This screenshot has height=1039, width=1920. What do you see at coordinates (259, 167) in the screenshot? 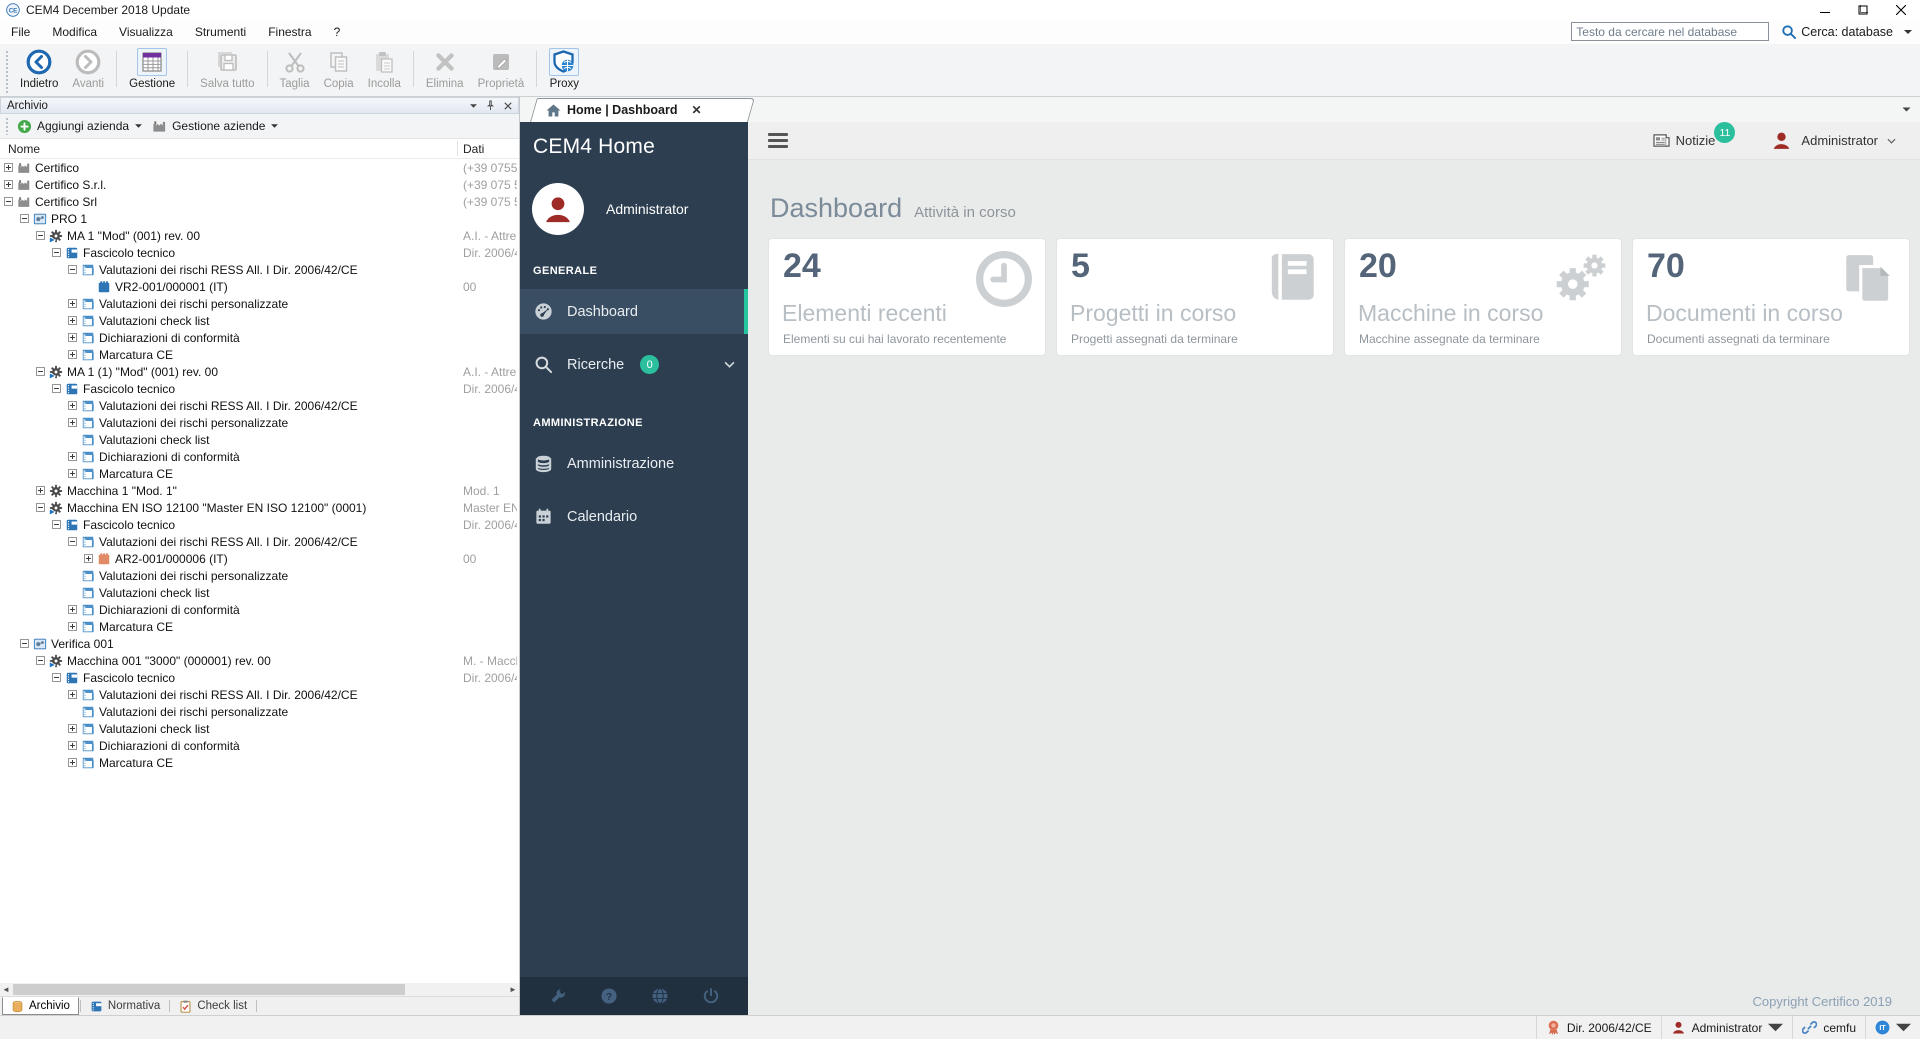
I see `tree-row: Certifico (+39 07559` at bounding box center [259, 167].